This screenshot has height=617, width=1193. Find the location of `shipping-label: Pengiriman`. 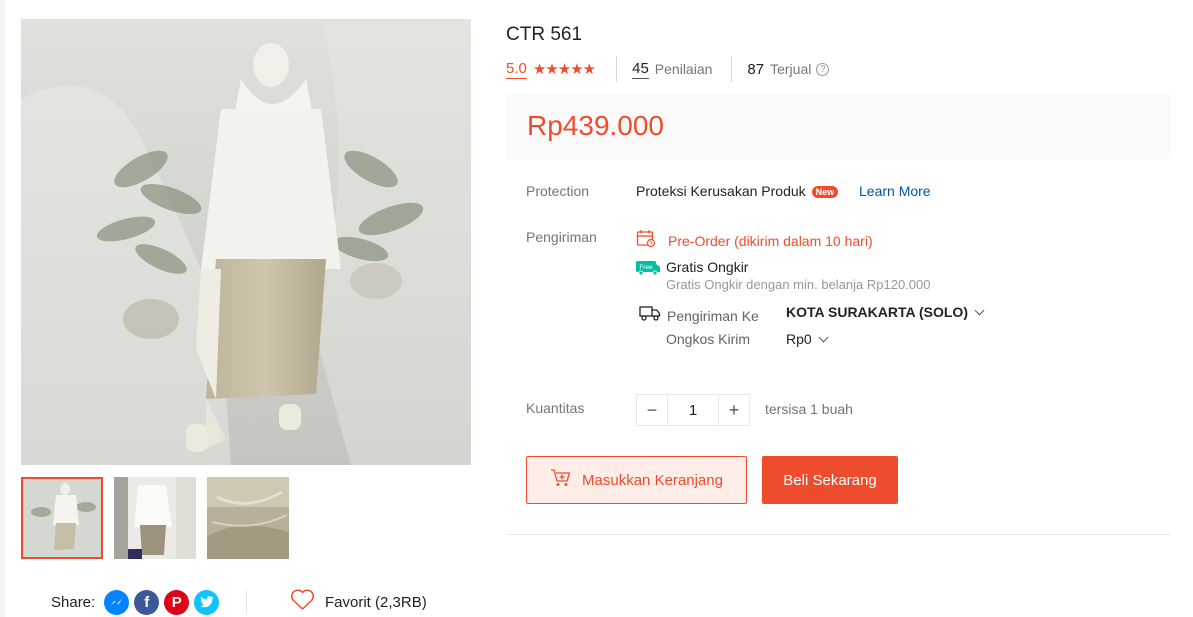

shipping-label: Pengiriman is located at coordinates (561, 237).